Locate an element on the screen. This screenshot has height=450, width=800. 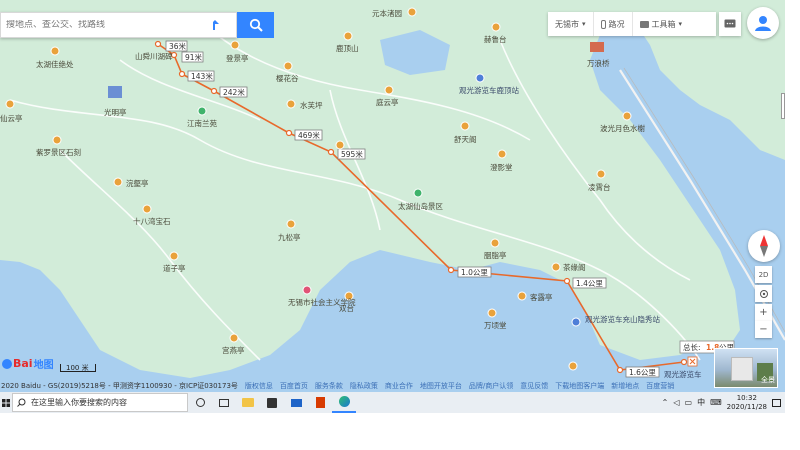
panorama-thumbnail: 全景 is located at coordinates (746, 368).